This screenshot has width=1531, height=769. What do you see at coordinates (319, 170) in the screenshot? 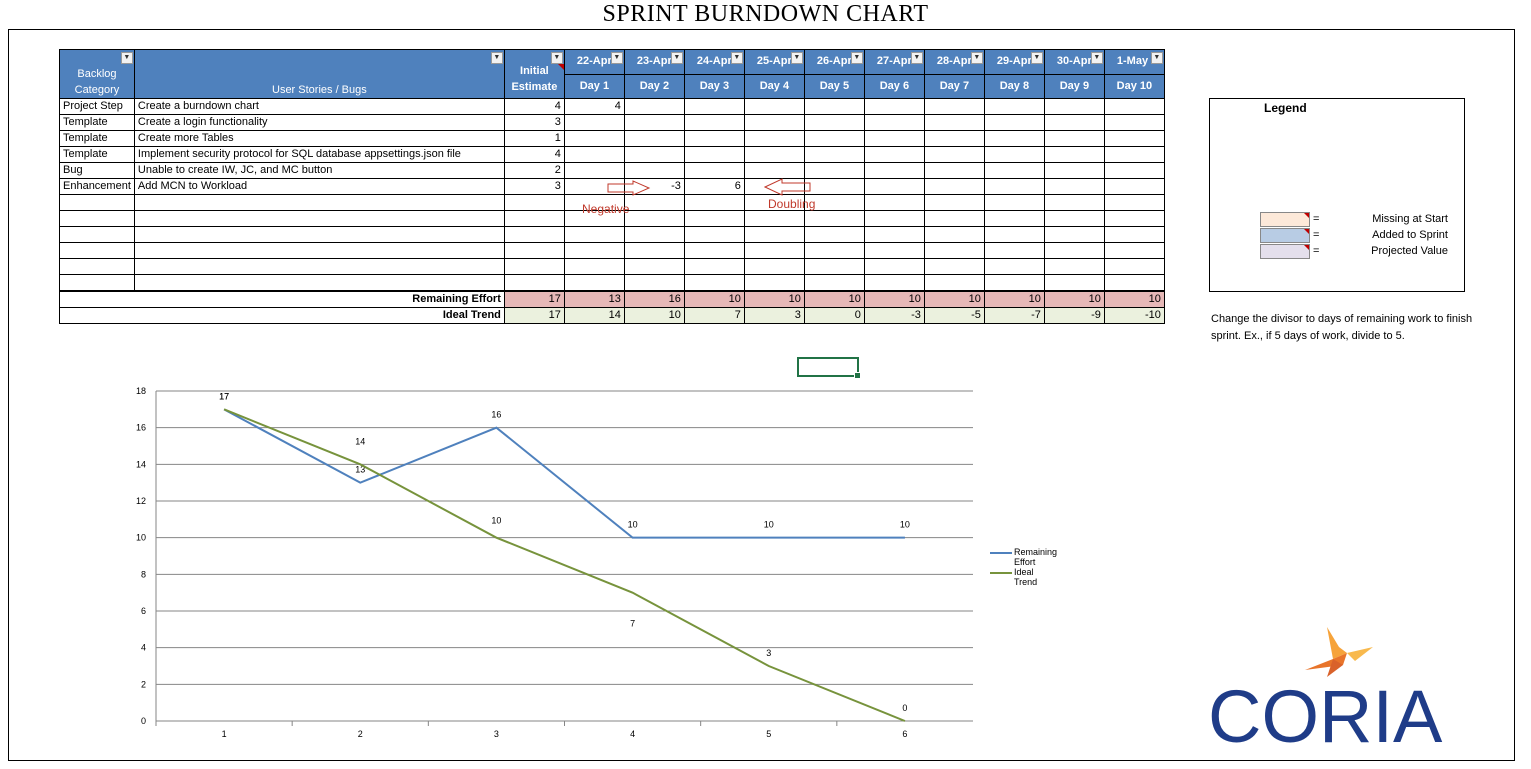
I see `cell-story: Unable to create IW, JC, and MC button` at bounding box center [319, 170].